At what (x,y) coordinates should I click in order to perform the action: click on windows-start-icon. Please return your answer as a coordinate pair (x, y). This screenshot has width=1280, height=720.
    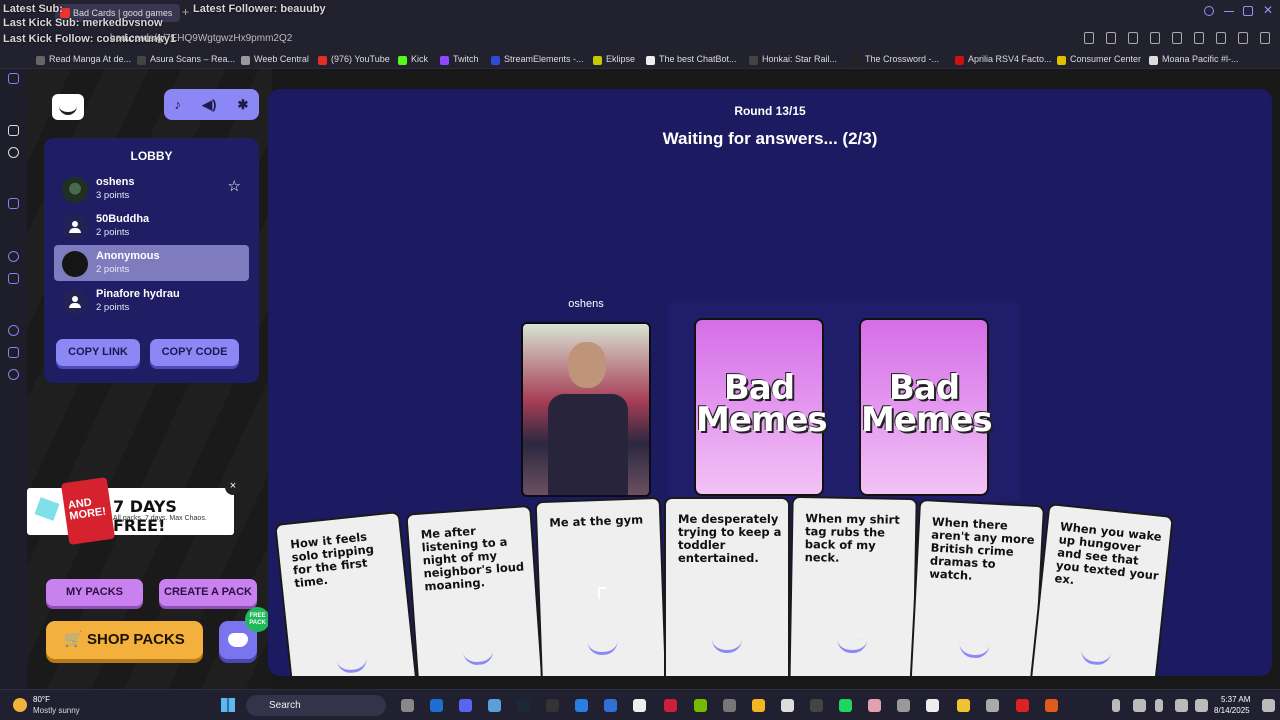
    Looking at the image, I should click on (228, 705).